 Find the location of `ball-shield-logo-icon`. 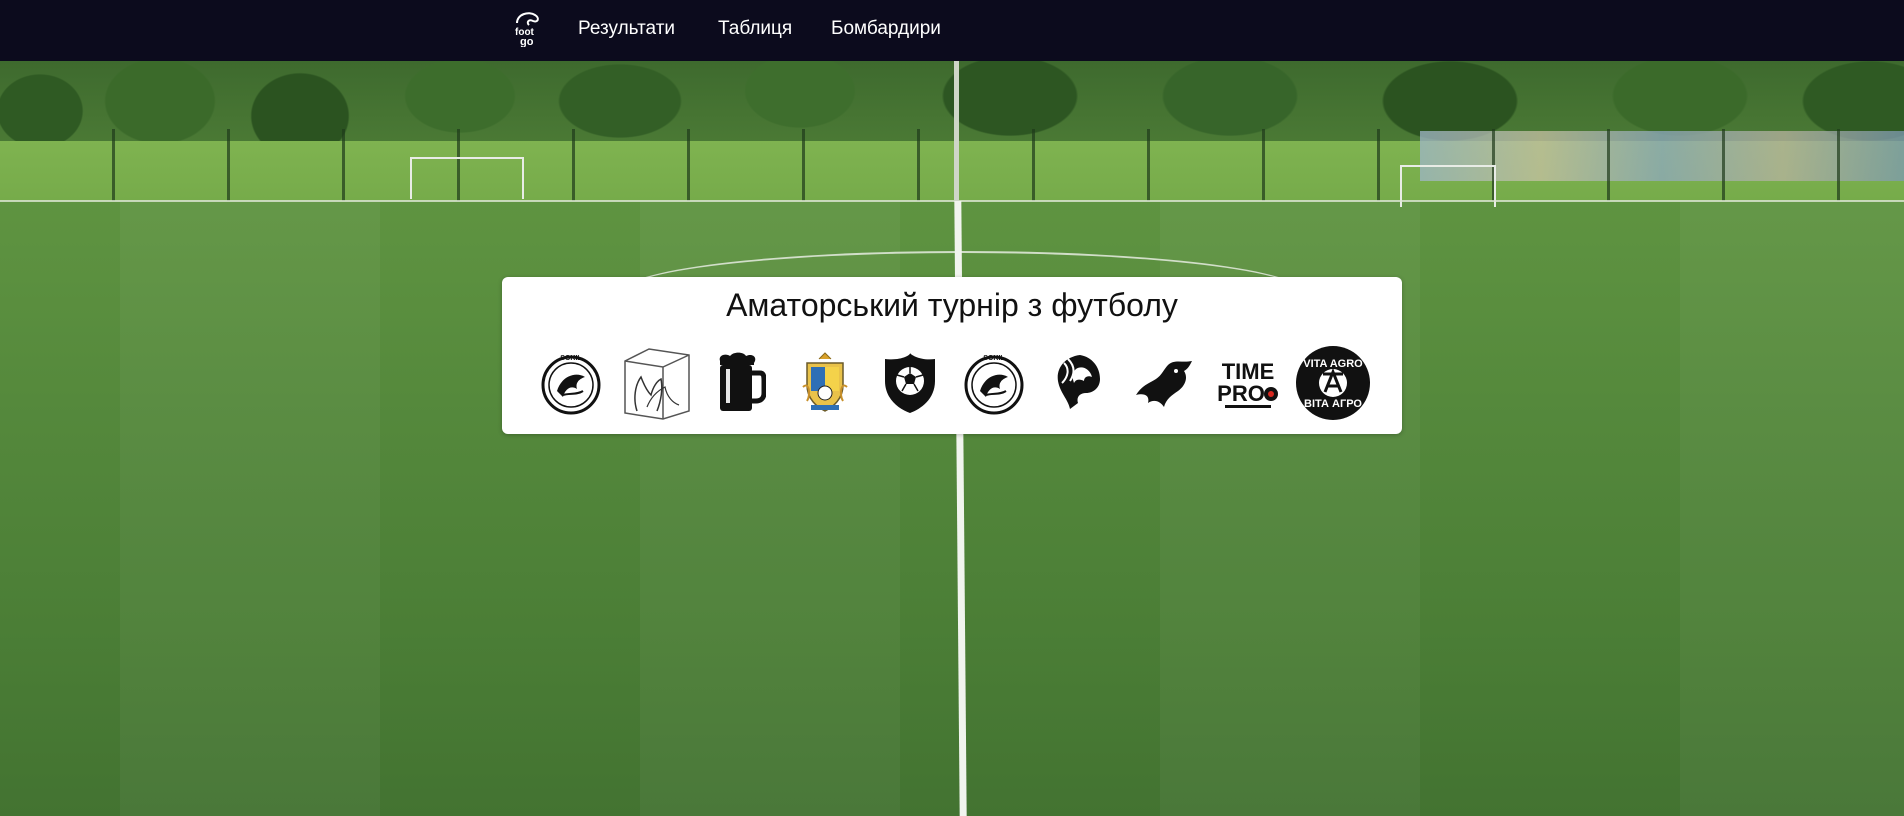

ball-shield-logo-icon is located at coordinates (909, 383).